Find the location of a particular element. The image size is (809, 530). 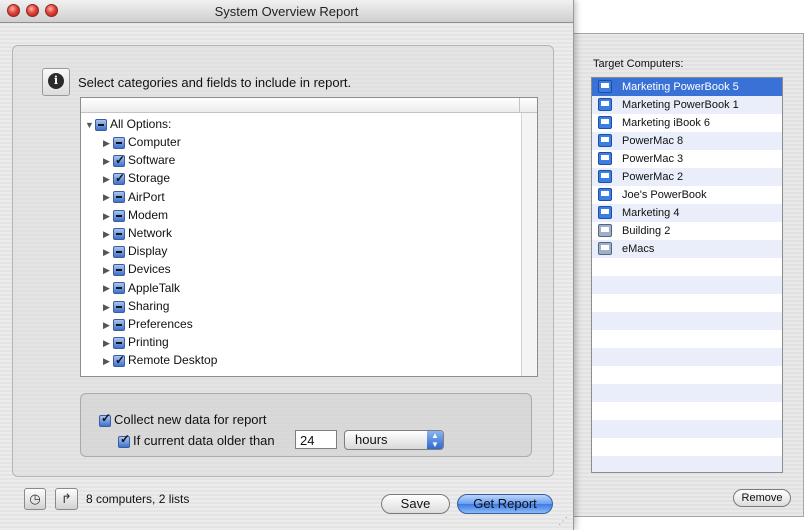

tree-root-row: ▼ All Options: is located at coordinates (128, 124).